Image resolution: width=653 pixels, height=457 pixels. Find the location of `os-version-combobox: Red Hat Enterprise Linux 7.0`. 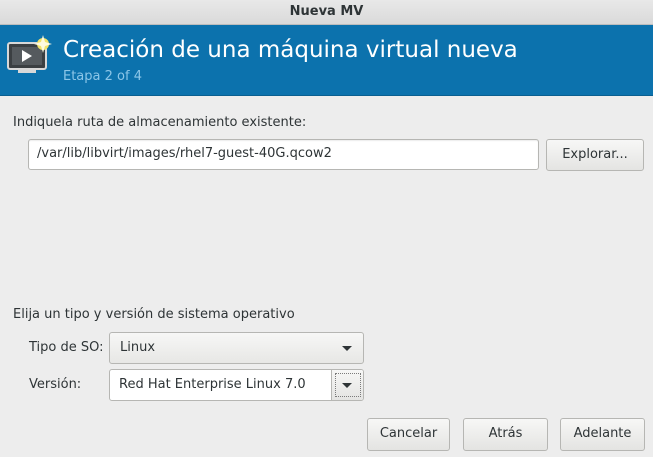

os-version-combobox: Red Hat Enterprise Linux 7.0 is located at coordinates (236, 385).